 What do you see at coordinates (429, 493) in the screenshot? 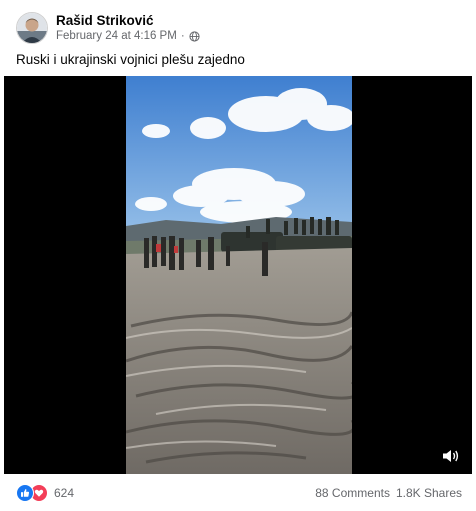
I see `shares-count: 1.8K Shares` at bounding box center [429, 493].